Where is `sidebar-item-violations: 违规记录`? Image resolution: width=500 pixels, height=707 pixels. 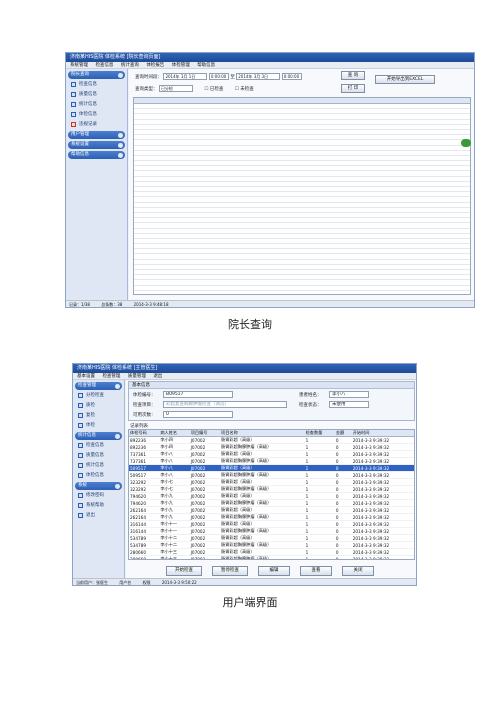
sidebar-item-violations: 违规记录 is located at coordinates (96, 124).